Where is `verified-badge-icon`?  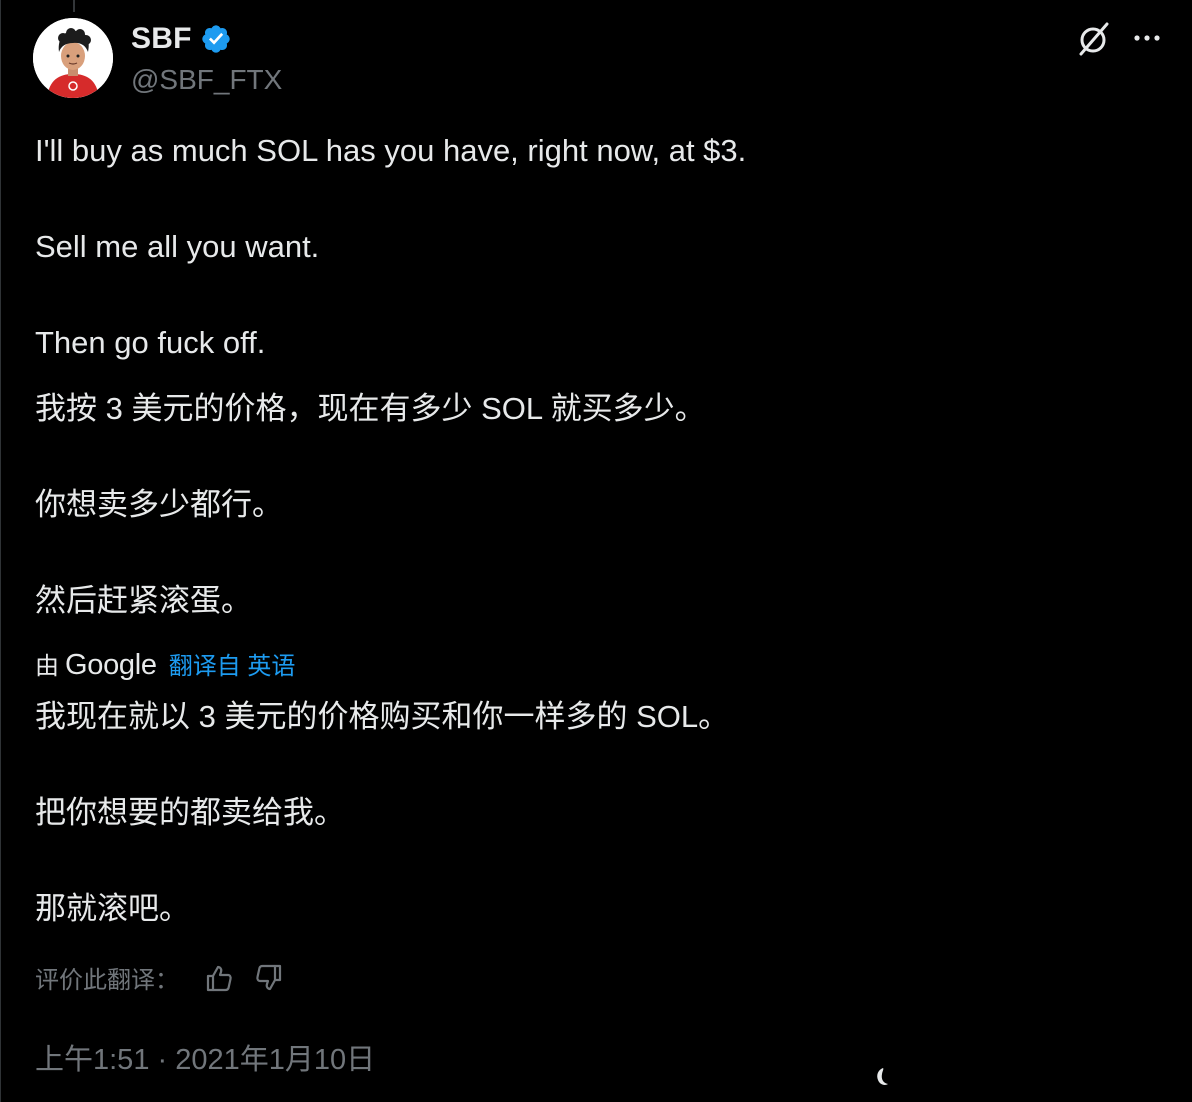 verified-badge-icon is located at coordinates (216, 39).